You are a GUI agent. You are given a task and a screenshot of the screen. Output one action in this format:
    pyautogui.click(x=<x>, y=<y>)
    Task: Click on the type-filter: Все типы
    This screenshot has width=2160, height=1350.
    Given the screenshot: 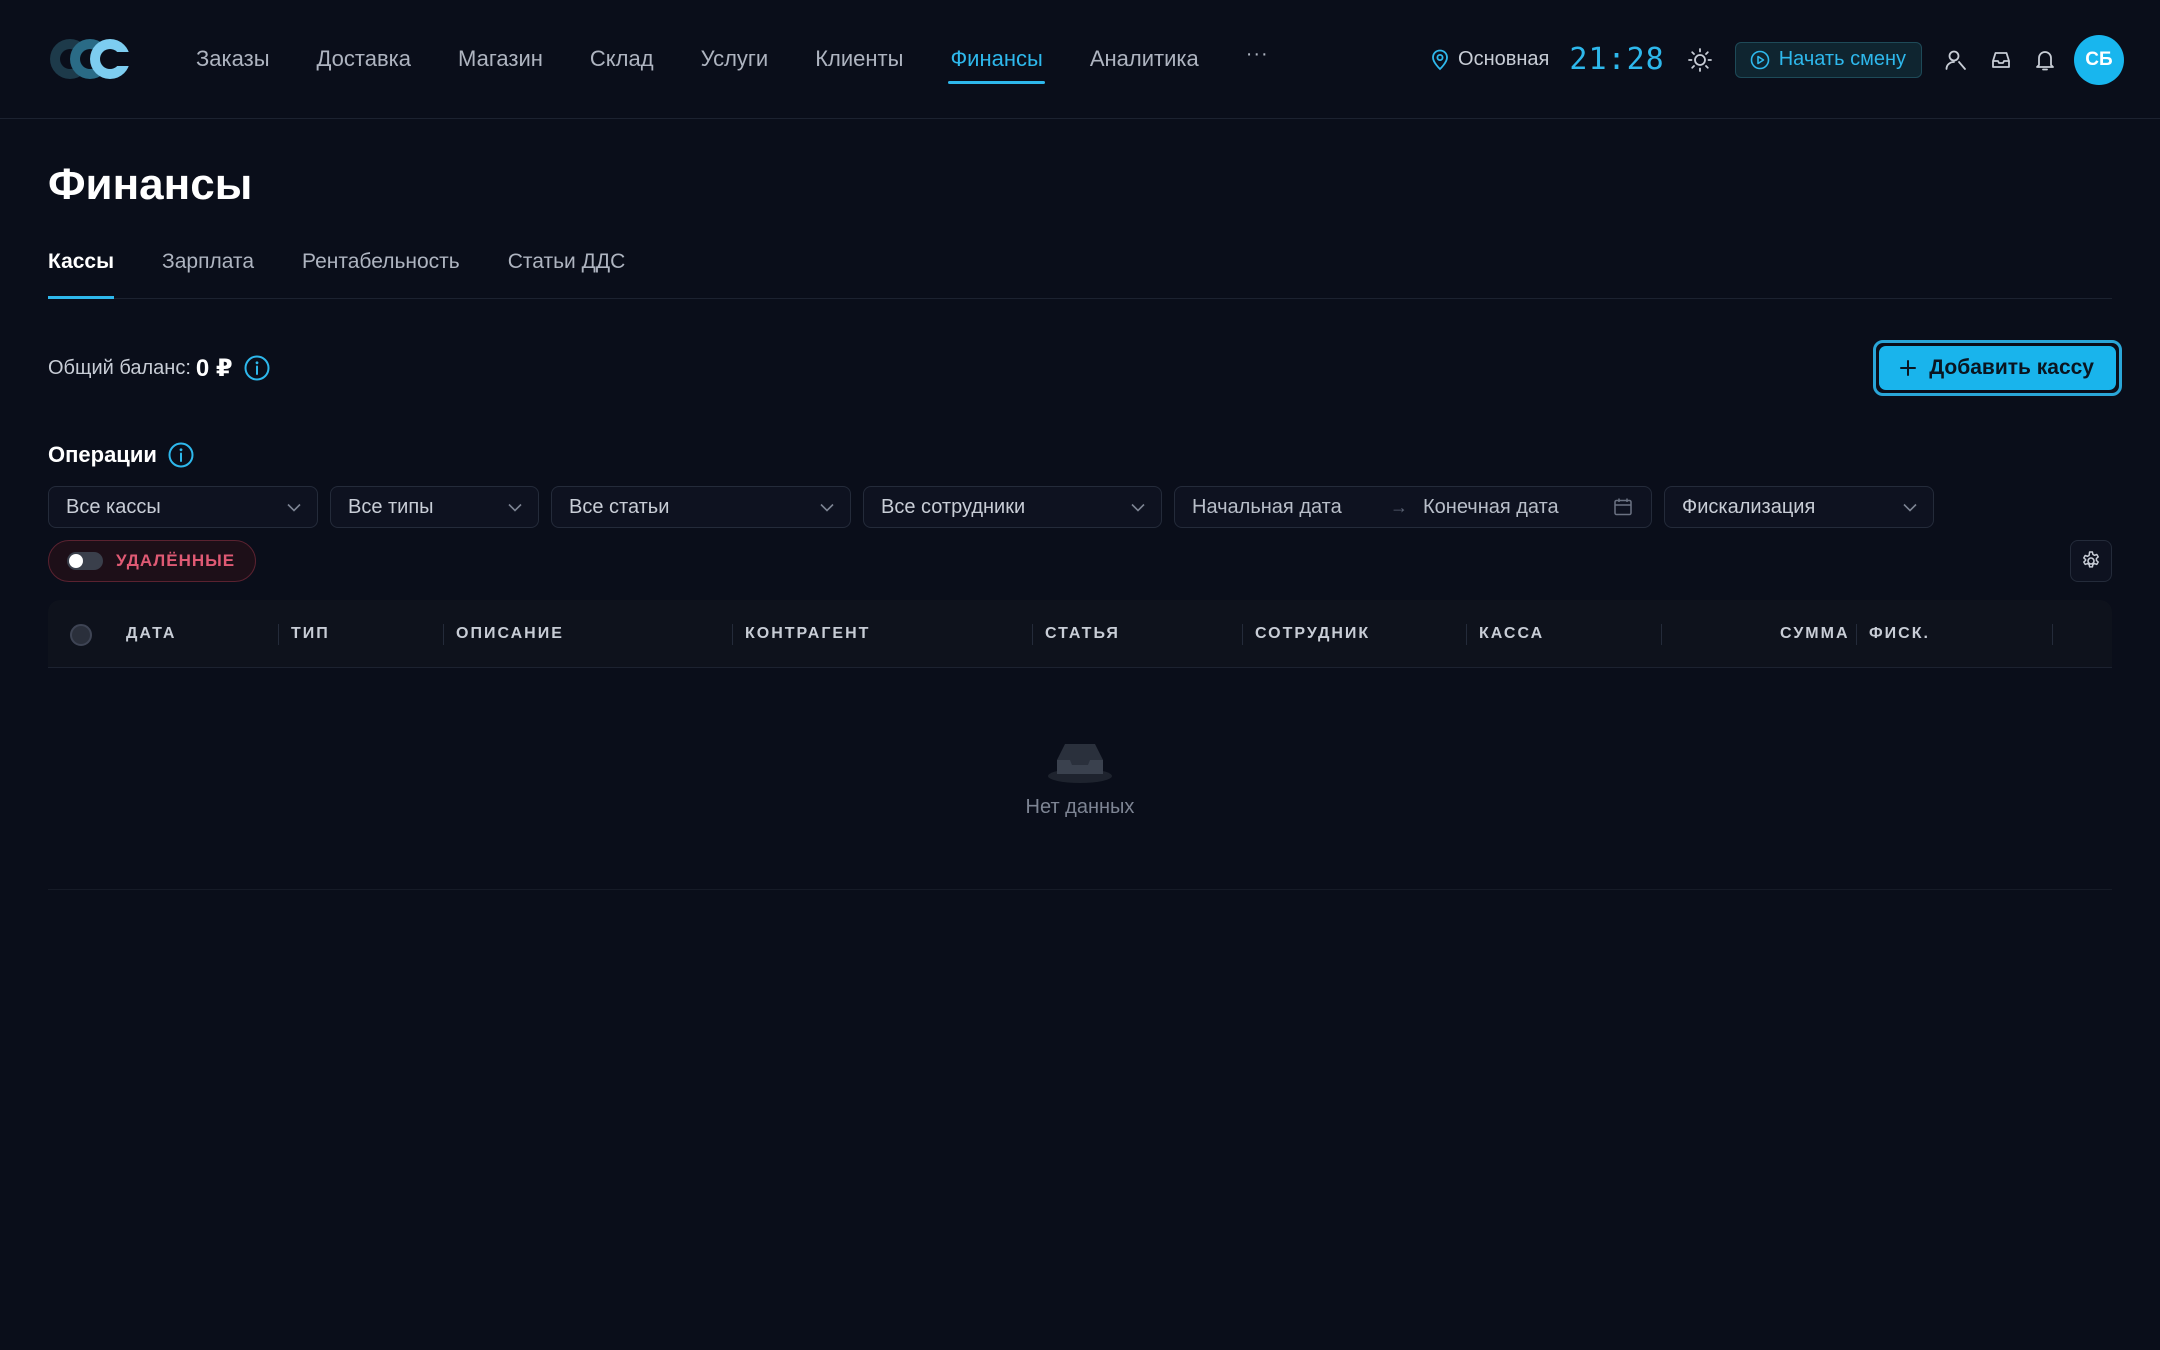 What is the action you would take?
    pyautogui.click(x=434, y=507)
    